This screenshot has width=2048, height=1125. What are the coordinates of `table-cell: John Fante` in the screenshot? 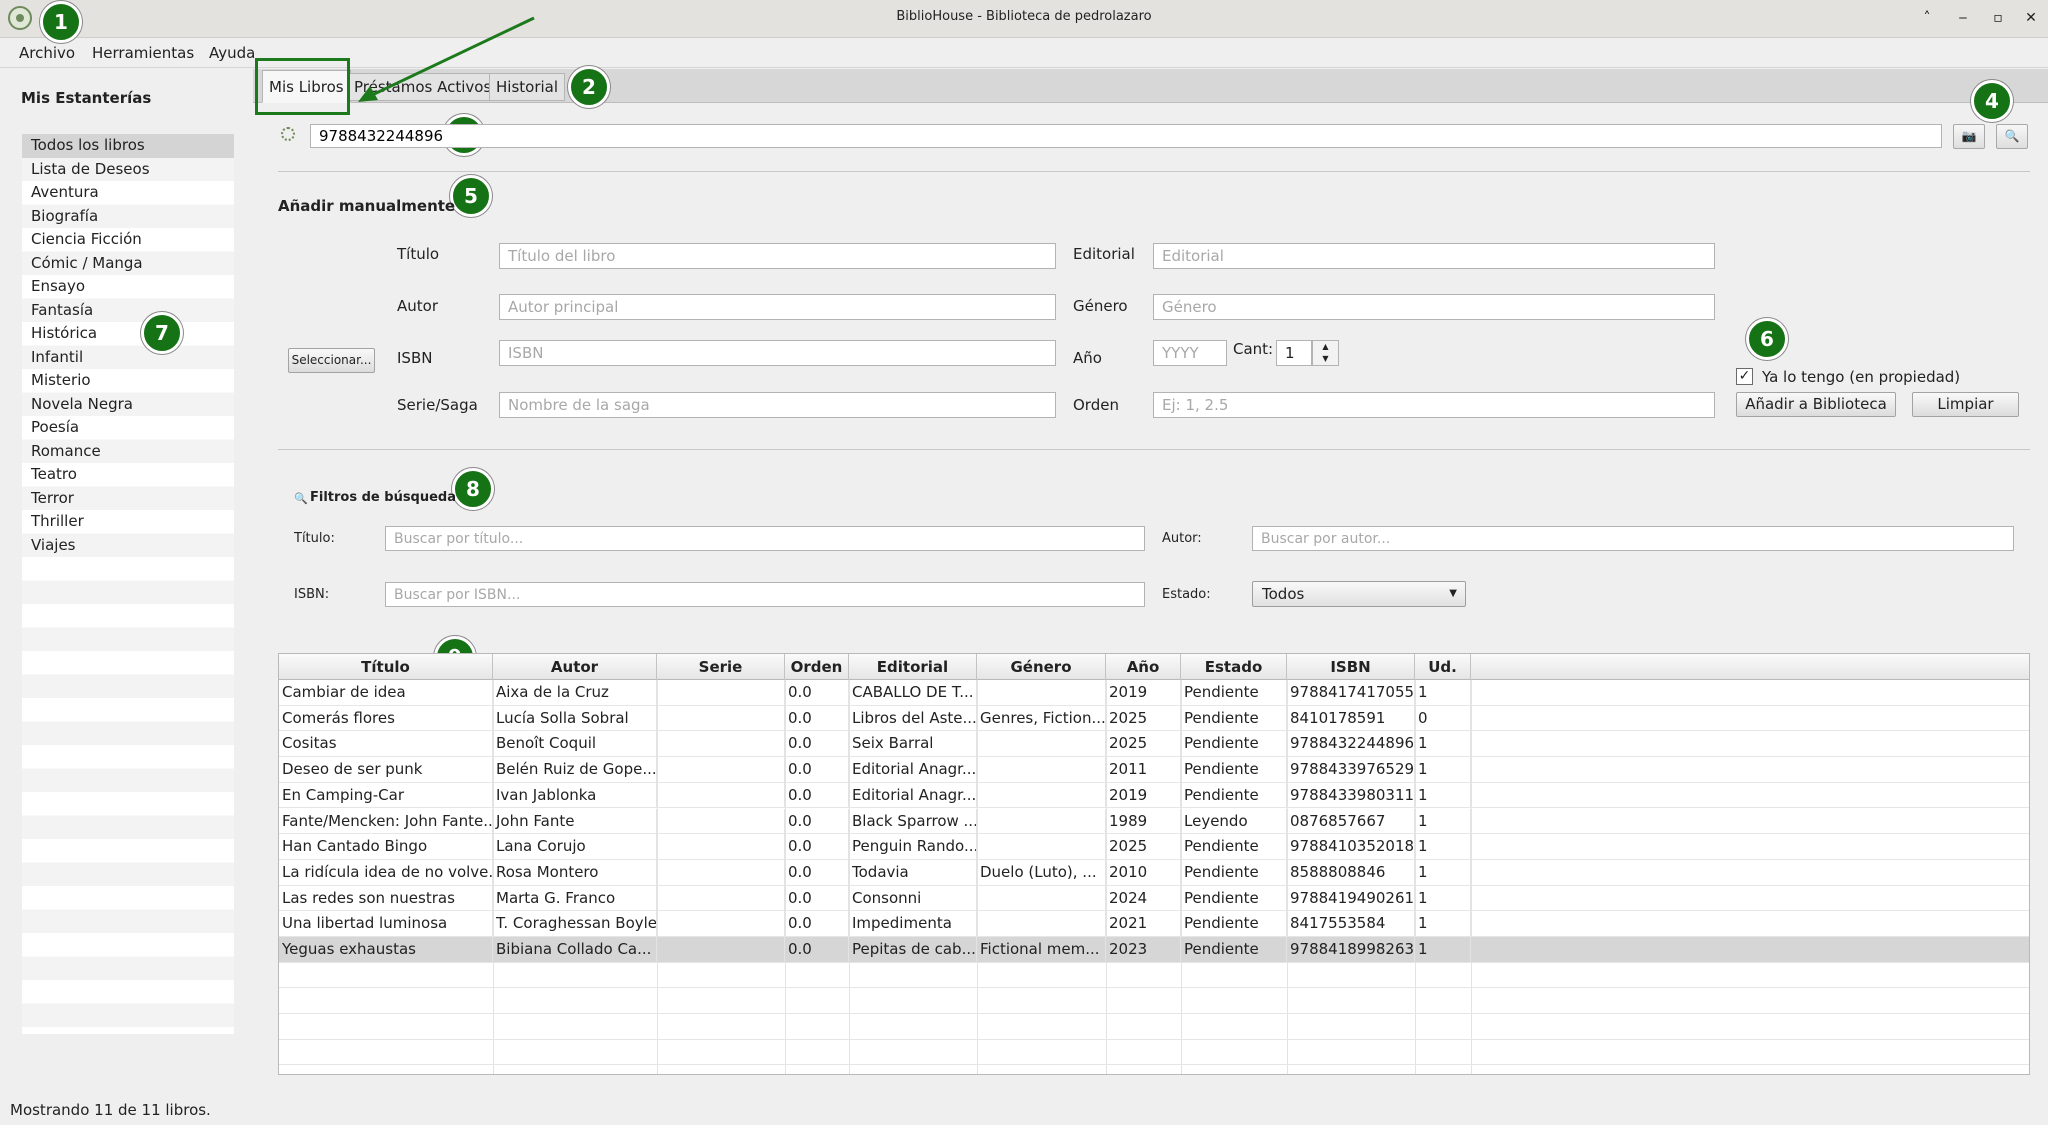 It's located at (575, 821).